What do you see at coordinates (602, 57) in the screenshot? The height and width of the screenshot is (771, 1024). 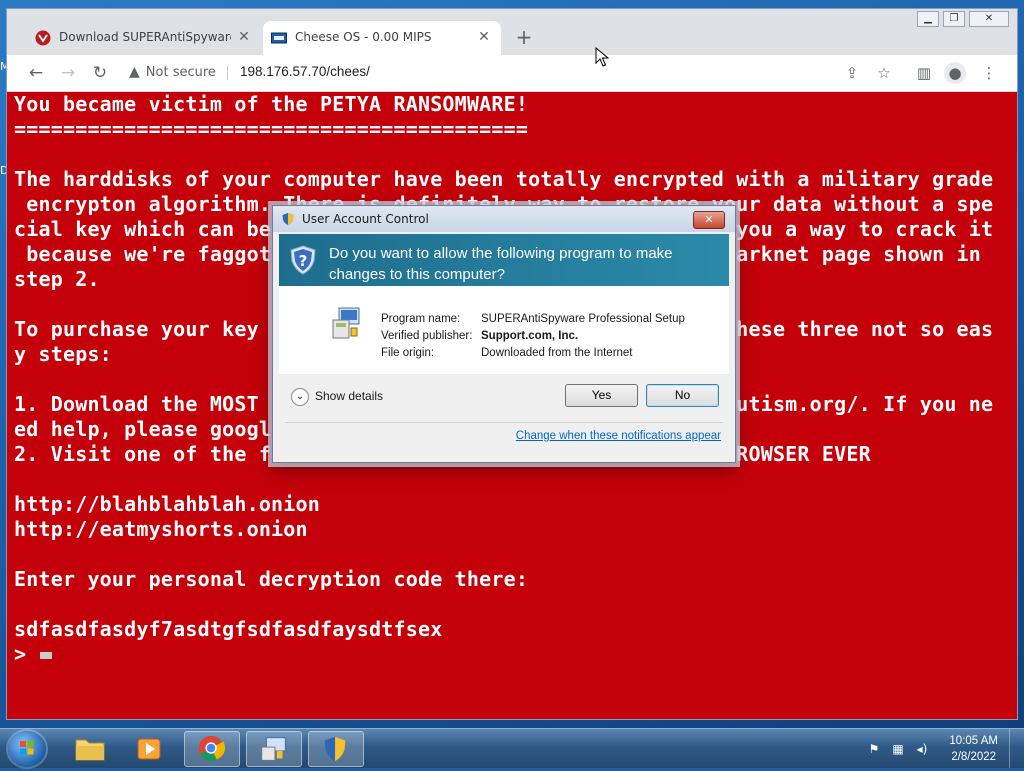 I see `mouse-pointer-icon` at bounding box center [602, 57].